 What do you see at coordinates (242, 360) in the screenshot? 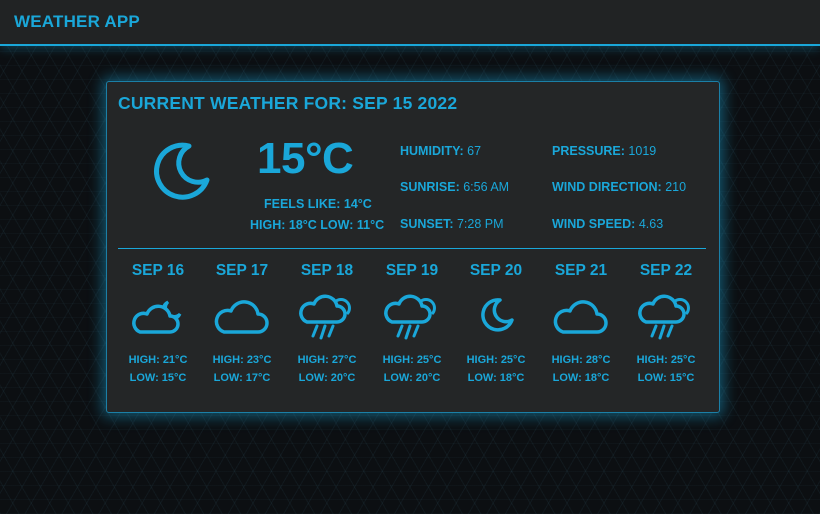
I see `forecast-high: HIGH: 23°C` at bounding box center [242, 360].